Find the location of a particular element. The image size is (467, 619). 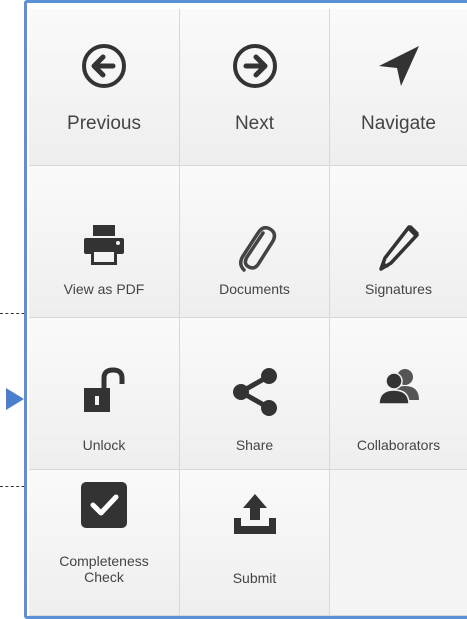

printer-icon is located at coordinates (104, 245).